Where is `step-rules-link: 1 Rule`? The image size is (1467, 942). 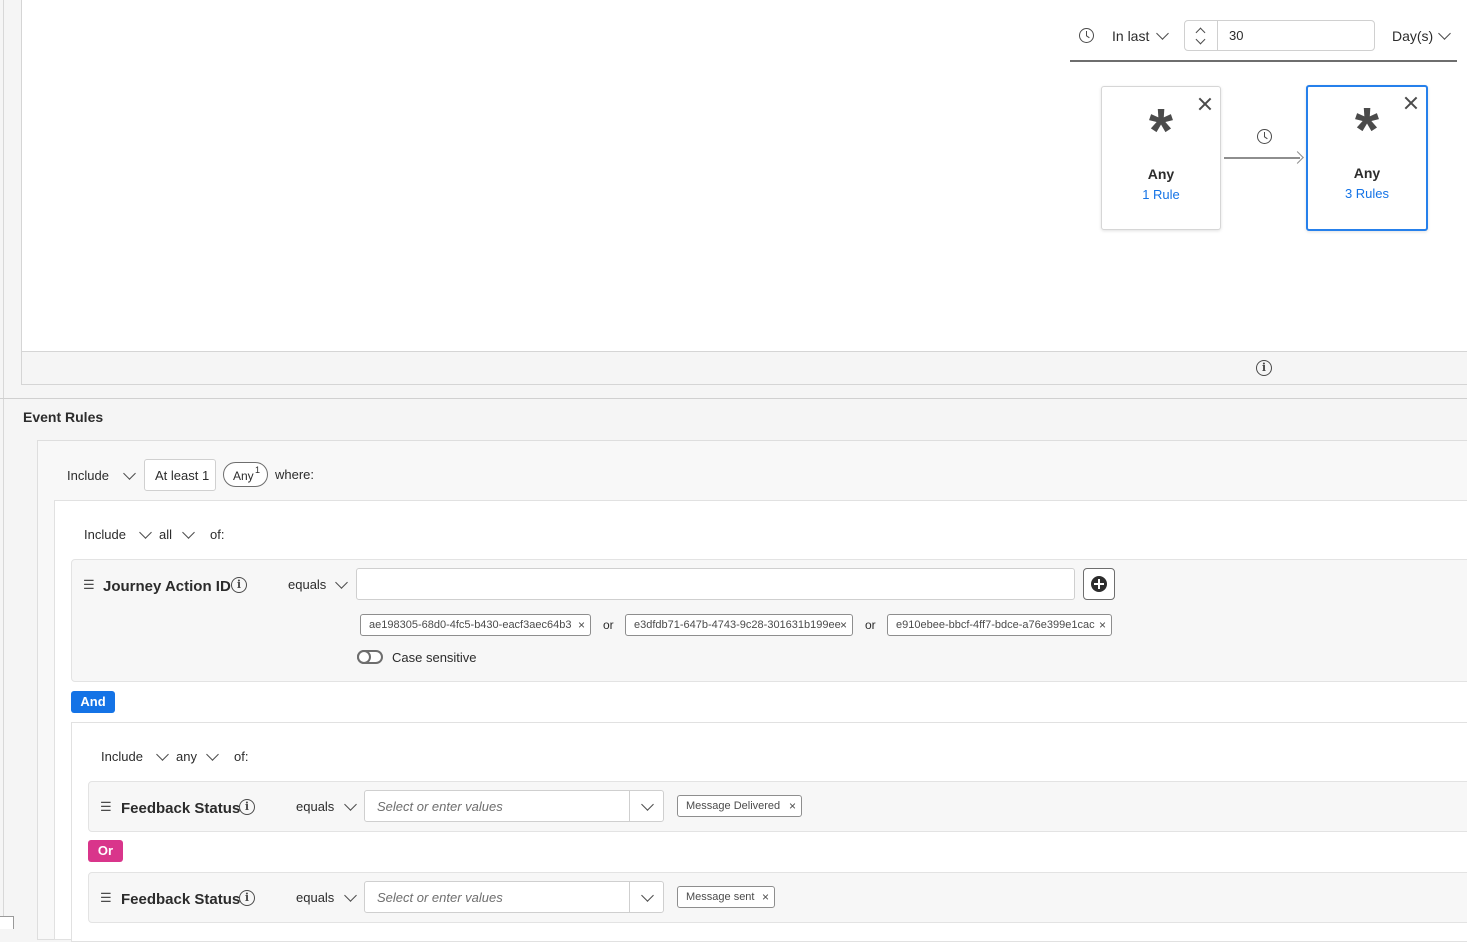 step-rules-link: 1 Rule is located at coordinates (1161, 194).